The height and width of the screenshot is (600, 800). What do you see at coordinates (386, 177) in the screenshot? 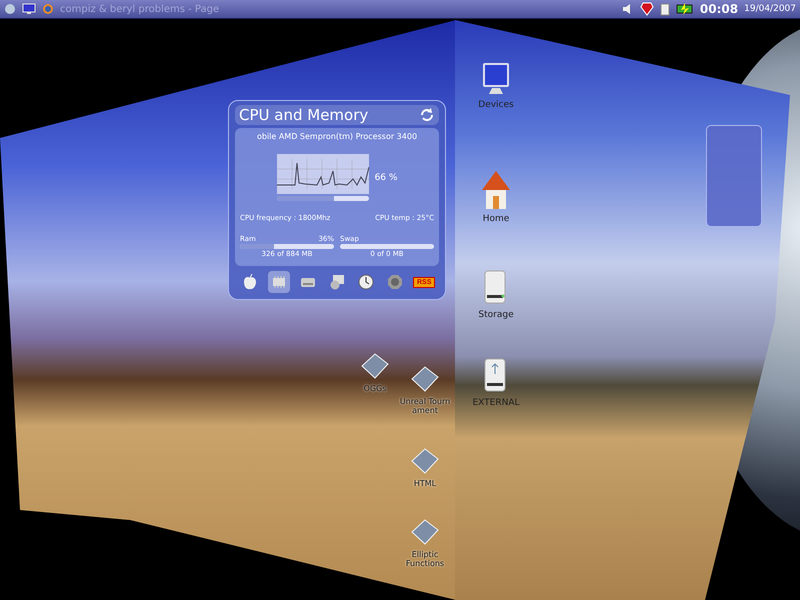
I see `cpu-percent: 66 %` at bounding box center [386, 177].